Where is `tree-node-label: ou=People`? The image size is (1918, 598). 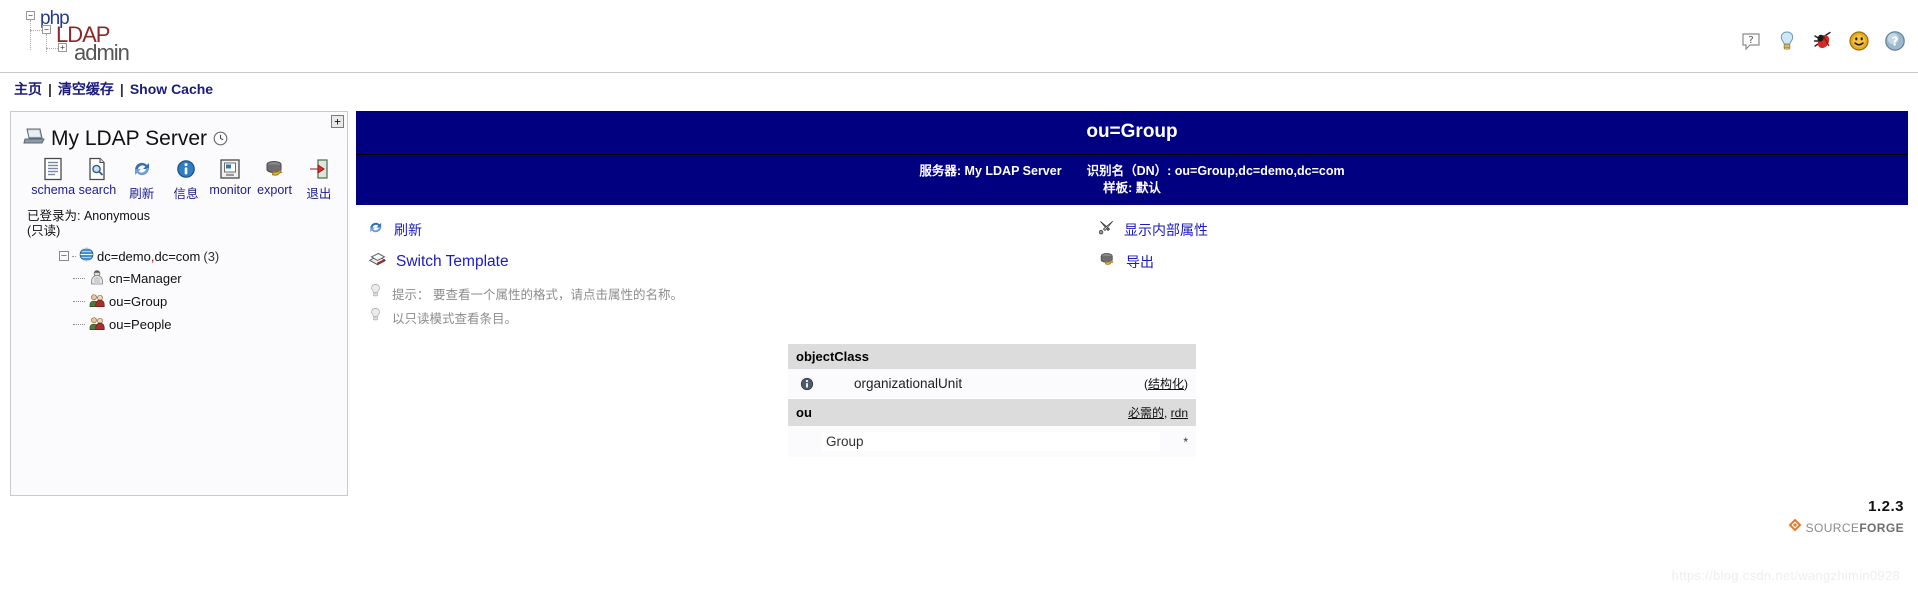
tree-node-label: ou=People is located at coordinates (140, 324).